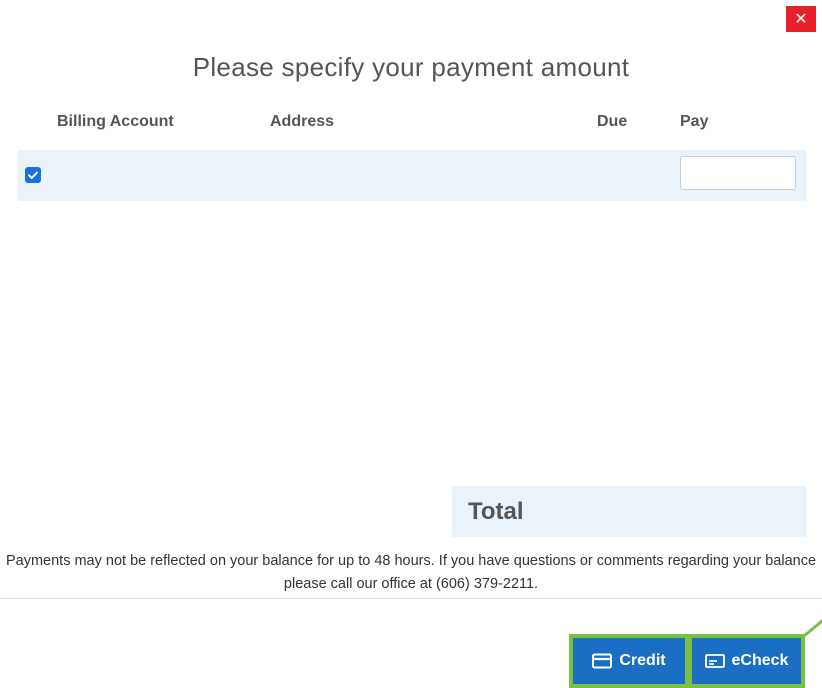 The width and height of the screenshot is (822, 688). Describe the element at coordinates (602, 661) in the screenshot. I see `credit-card-icon` at that location.